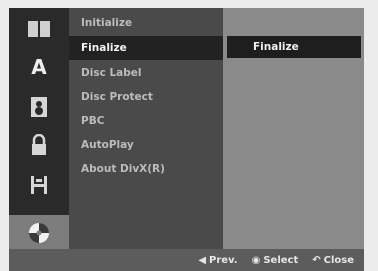  What do you see at coordinates (281, 260) in the screenshot?
I see `select-label: Select` at bounding box center [281, 260].